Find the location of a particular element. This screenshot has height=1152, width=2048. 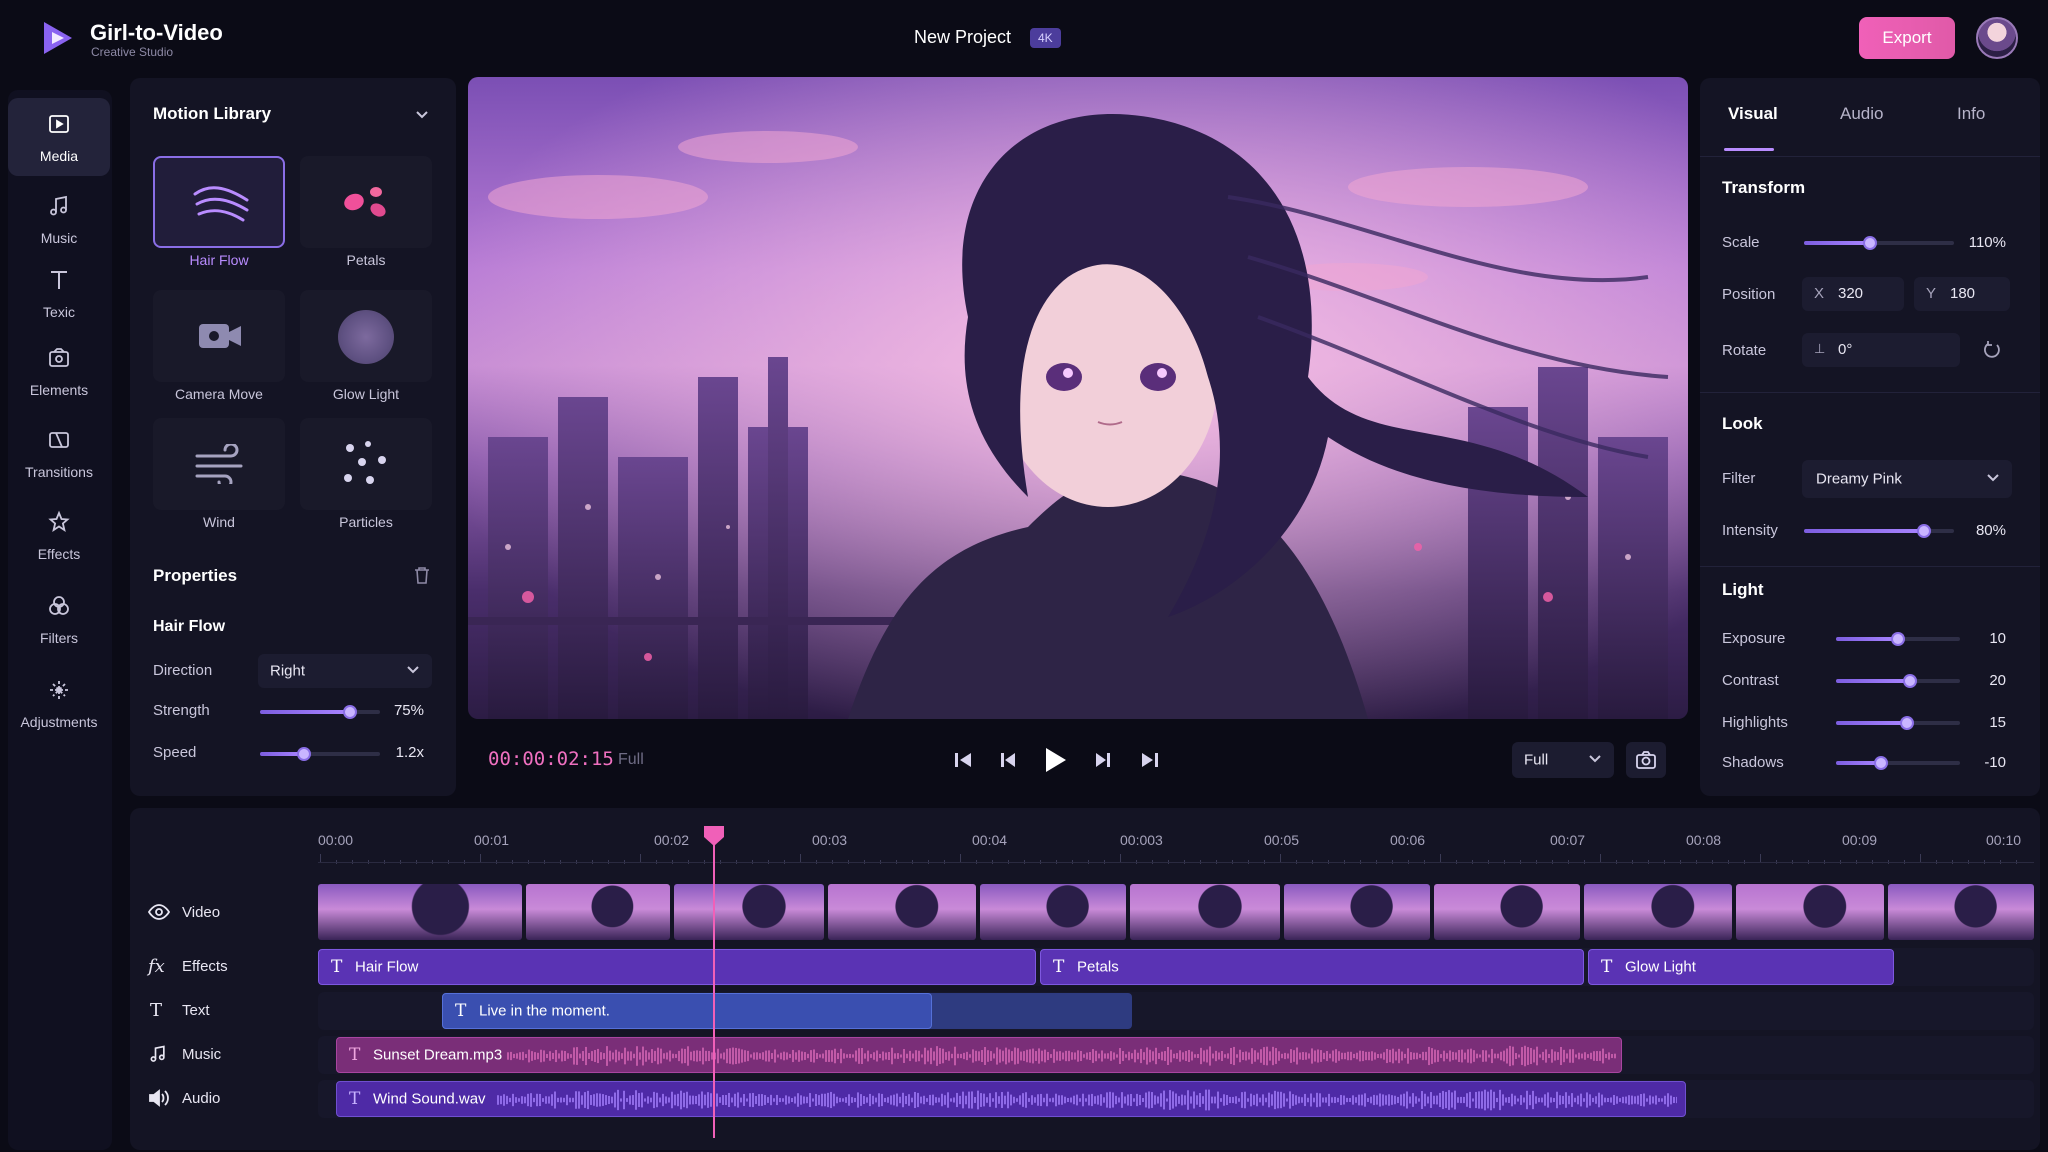

scale-value: 110% is located at coordinates (1987, 242).